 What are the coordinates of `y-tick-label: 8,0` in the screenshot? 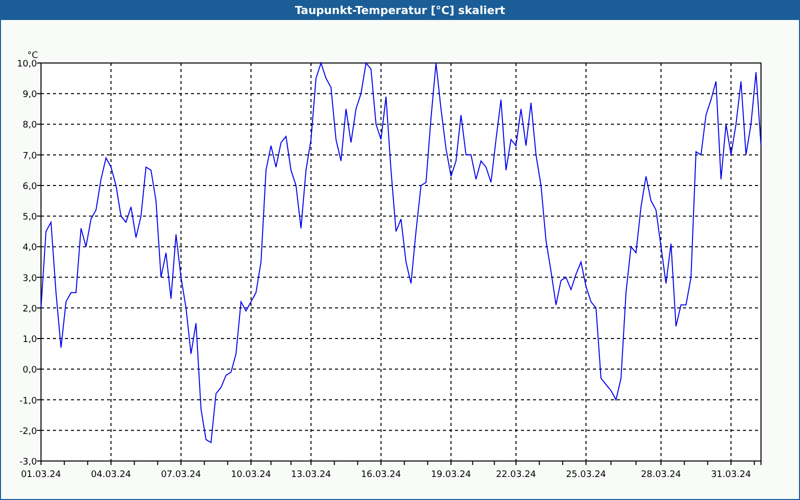 It's located at (29, 125).